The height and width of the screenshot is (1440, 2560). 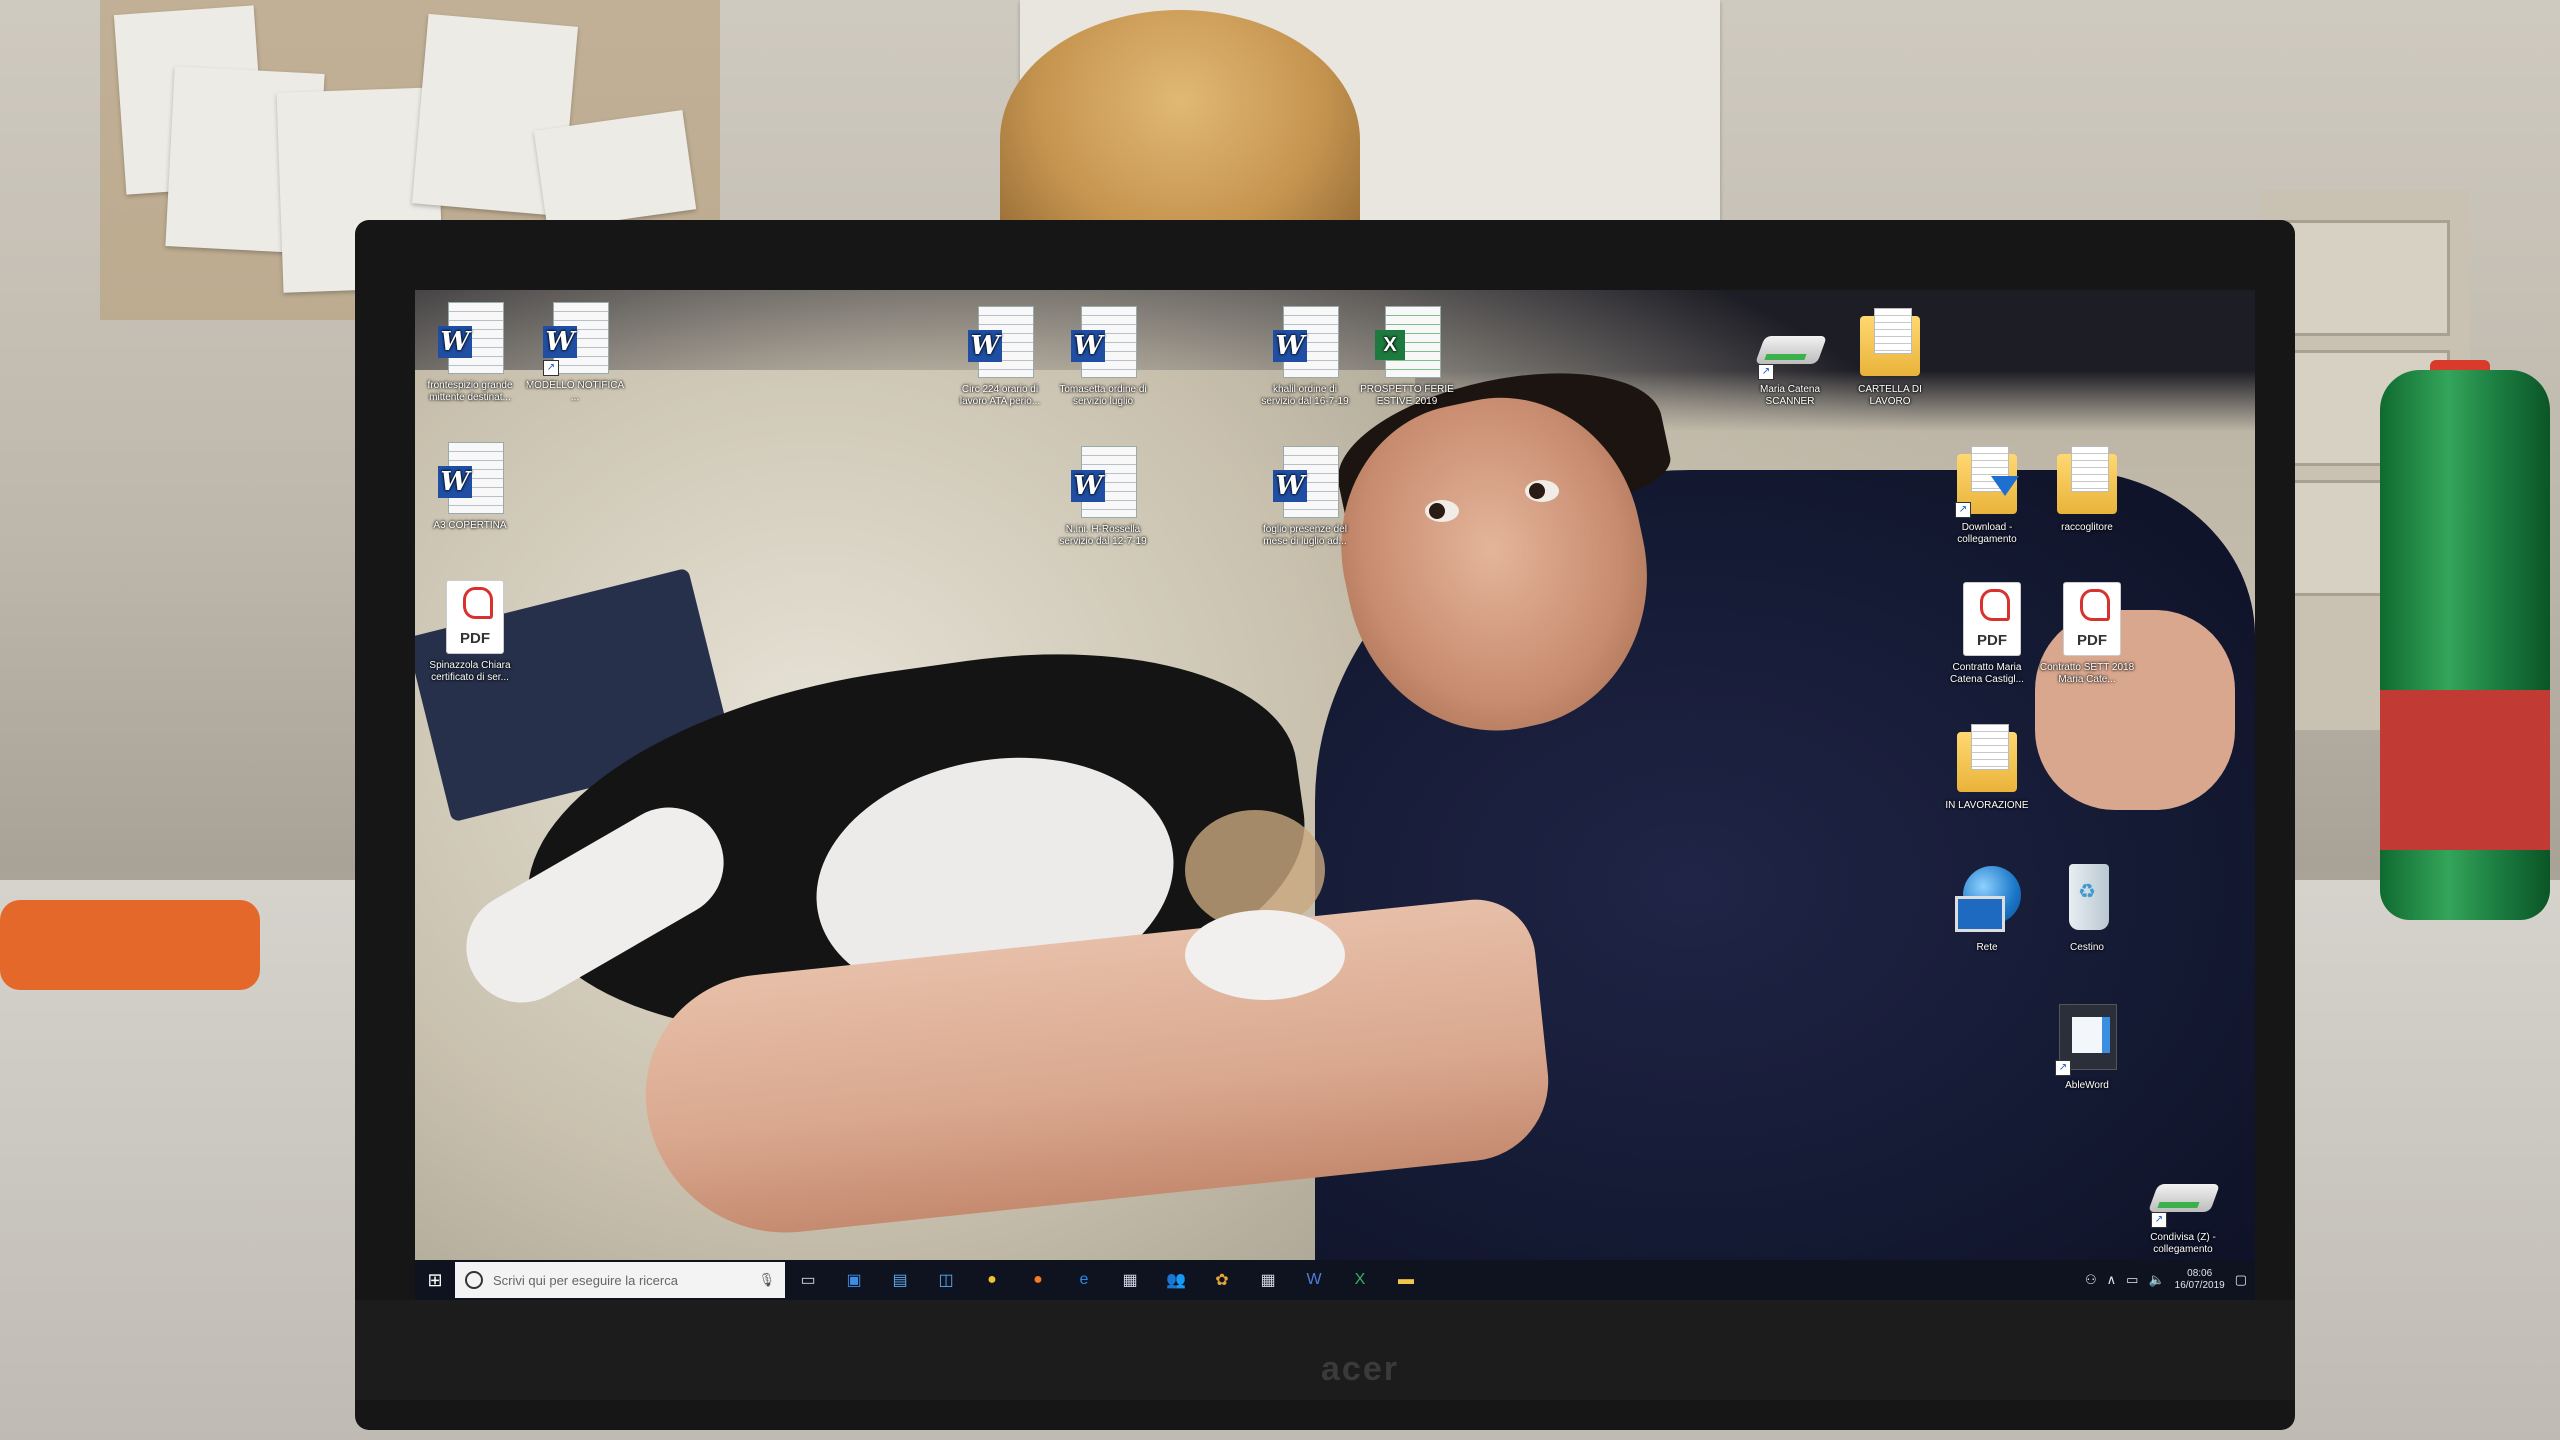 I want to click on desktop-icon-rossella: W N.ini. H-Rossella servizio dal 12-7-19, so click(x=1103, y=495).